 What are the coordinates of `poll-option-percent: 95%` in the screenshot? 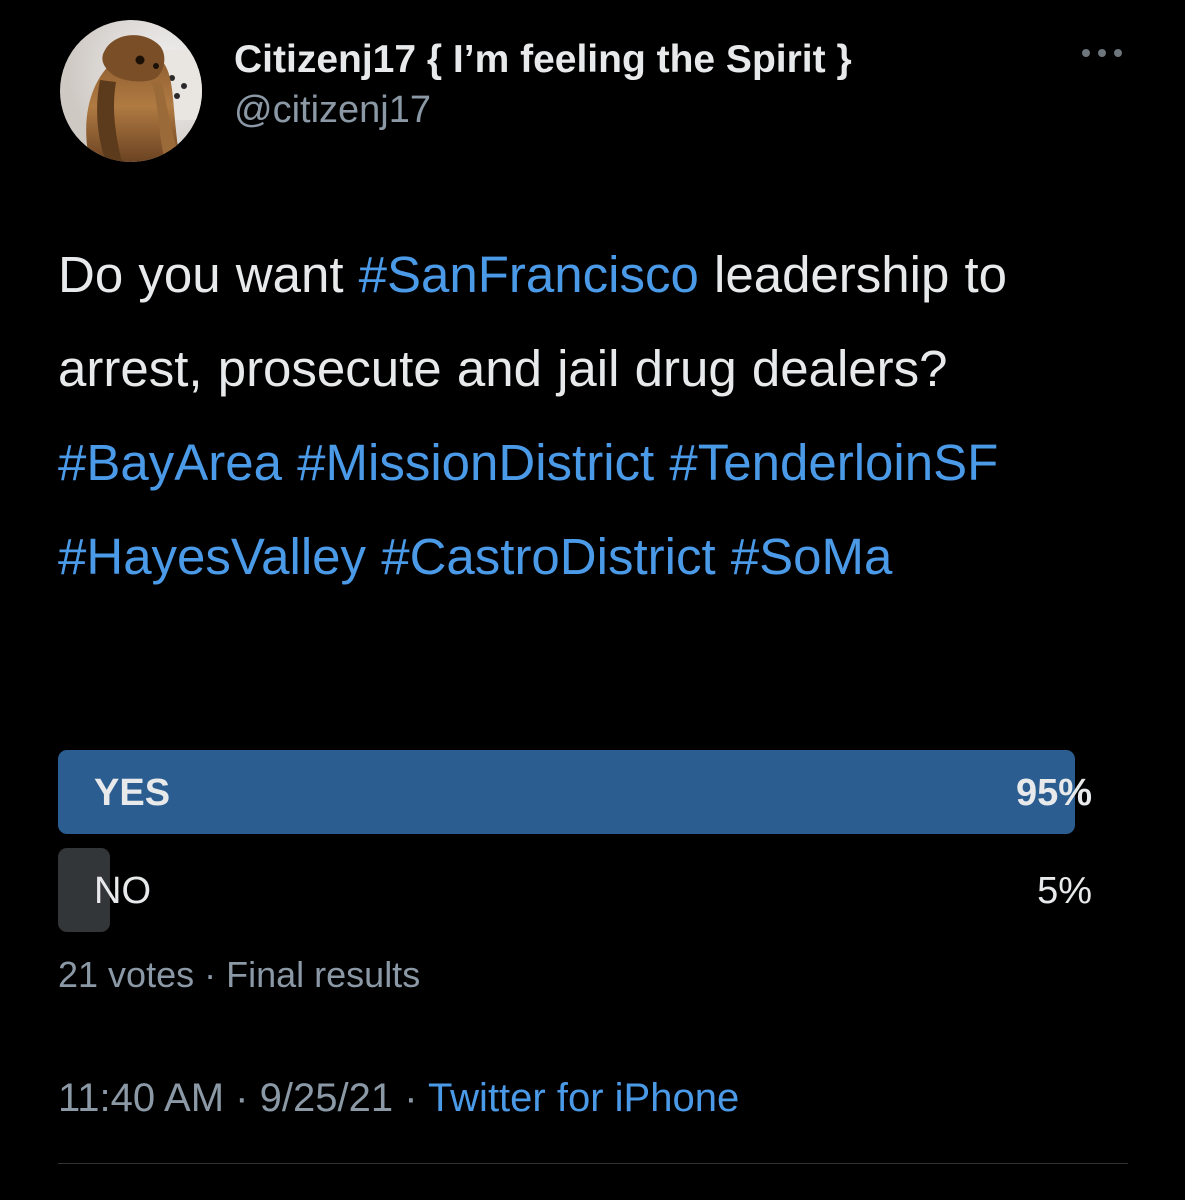 It's located at (1053, 793).